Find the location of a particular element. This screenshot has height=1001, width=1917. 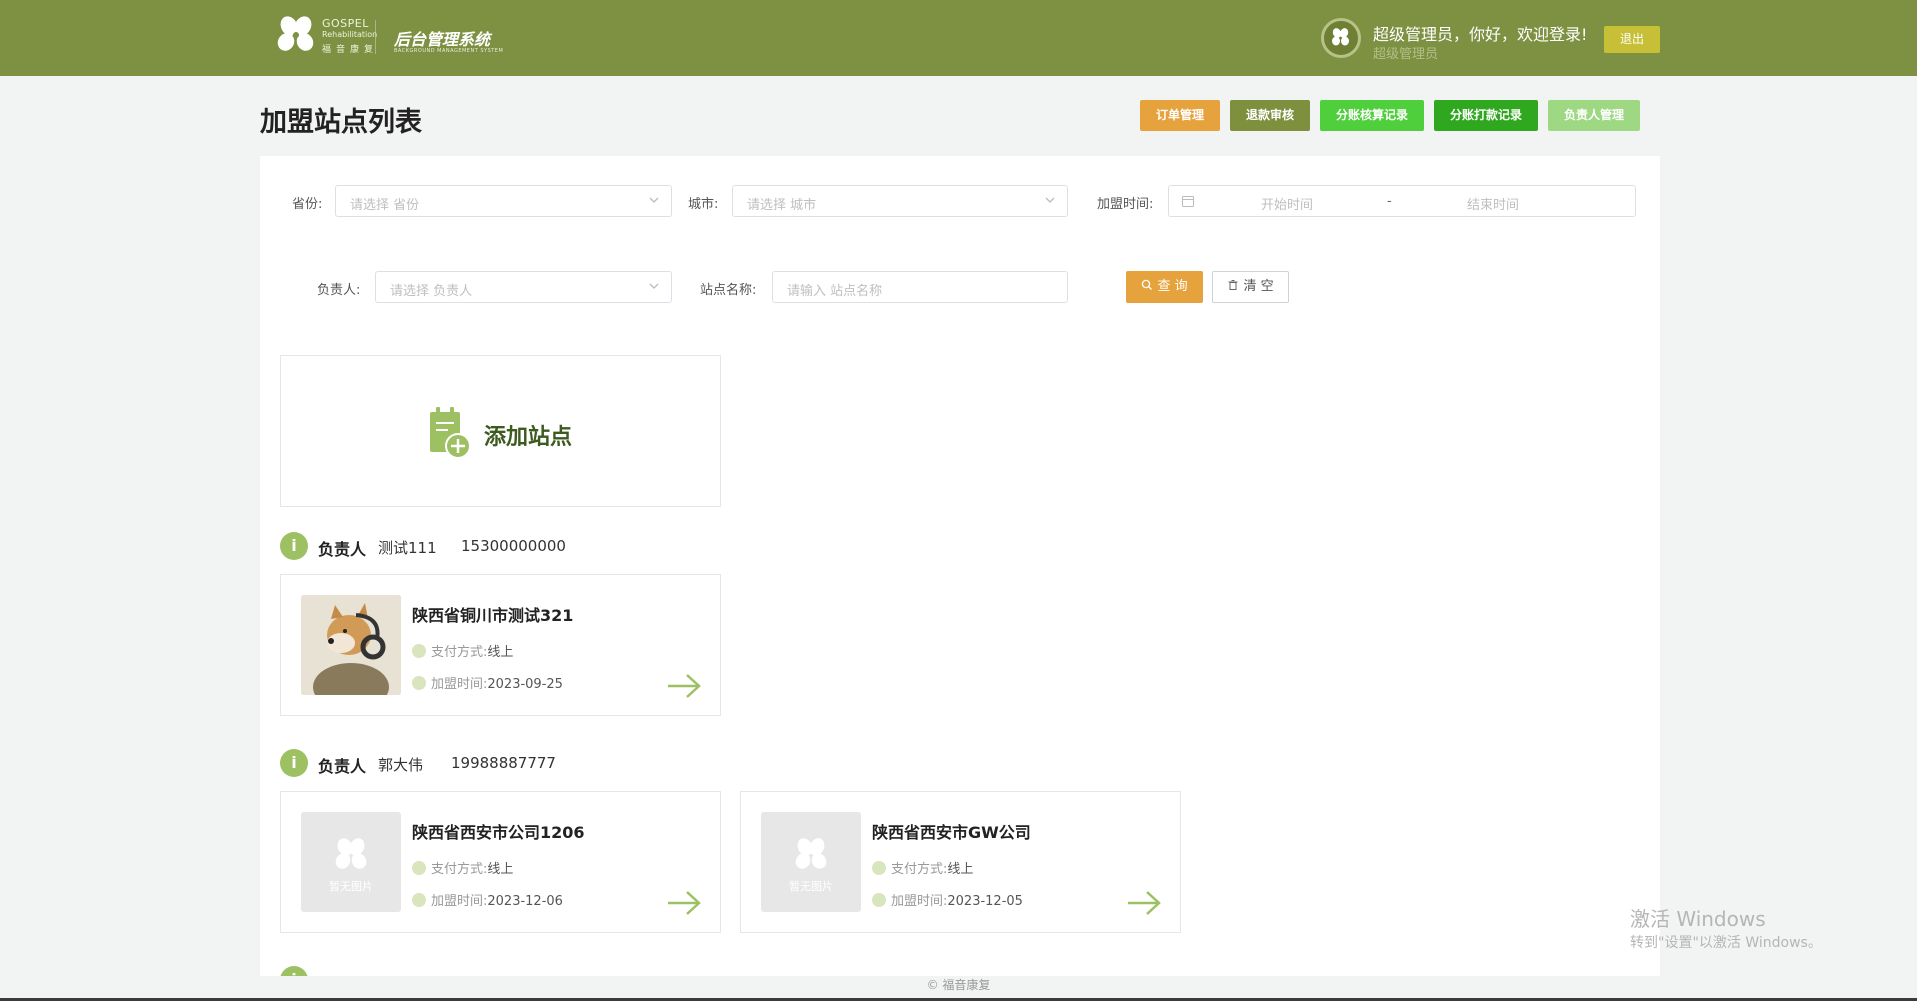

search-icon is located at coordinates (1147, 284).